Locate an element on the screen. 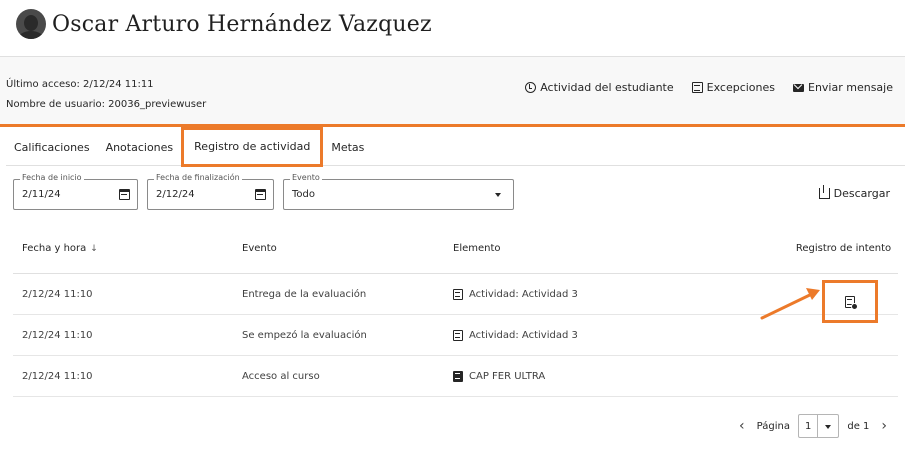 This screenshot has height=452, width=917. row-element-label: CAP FER ULTRA is located at coordinates (507, 376).